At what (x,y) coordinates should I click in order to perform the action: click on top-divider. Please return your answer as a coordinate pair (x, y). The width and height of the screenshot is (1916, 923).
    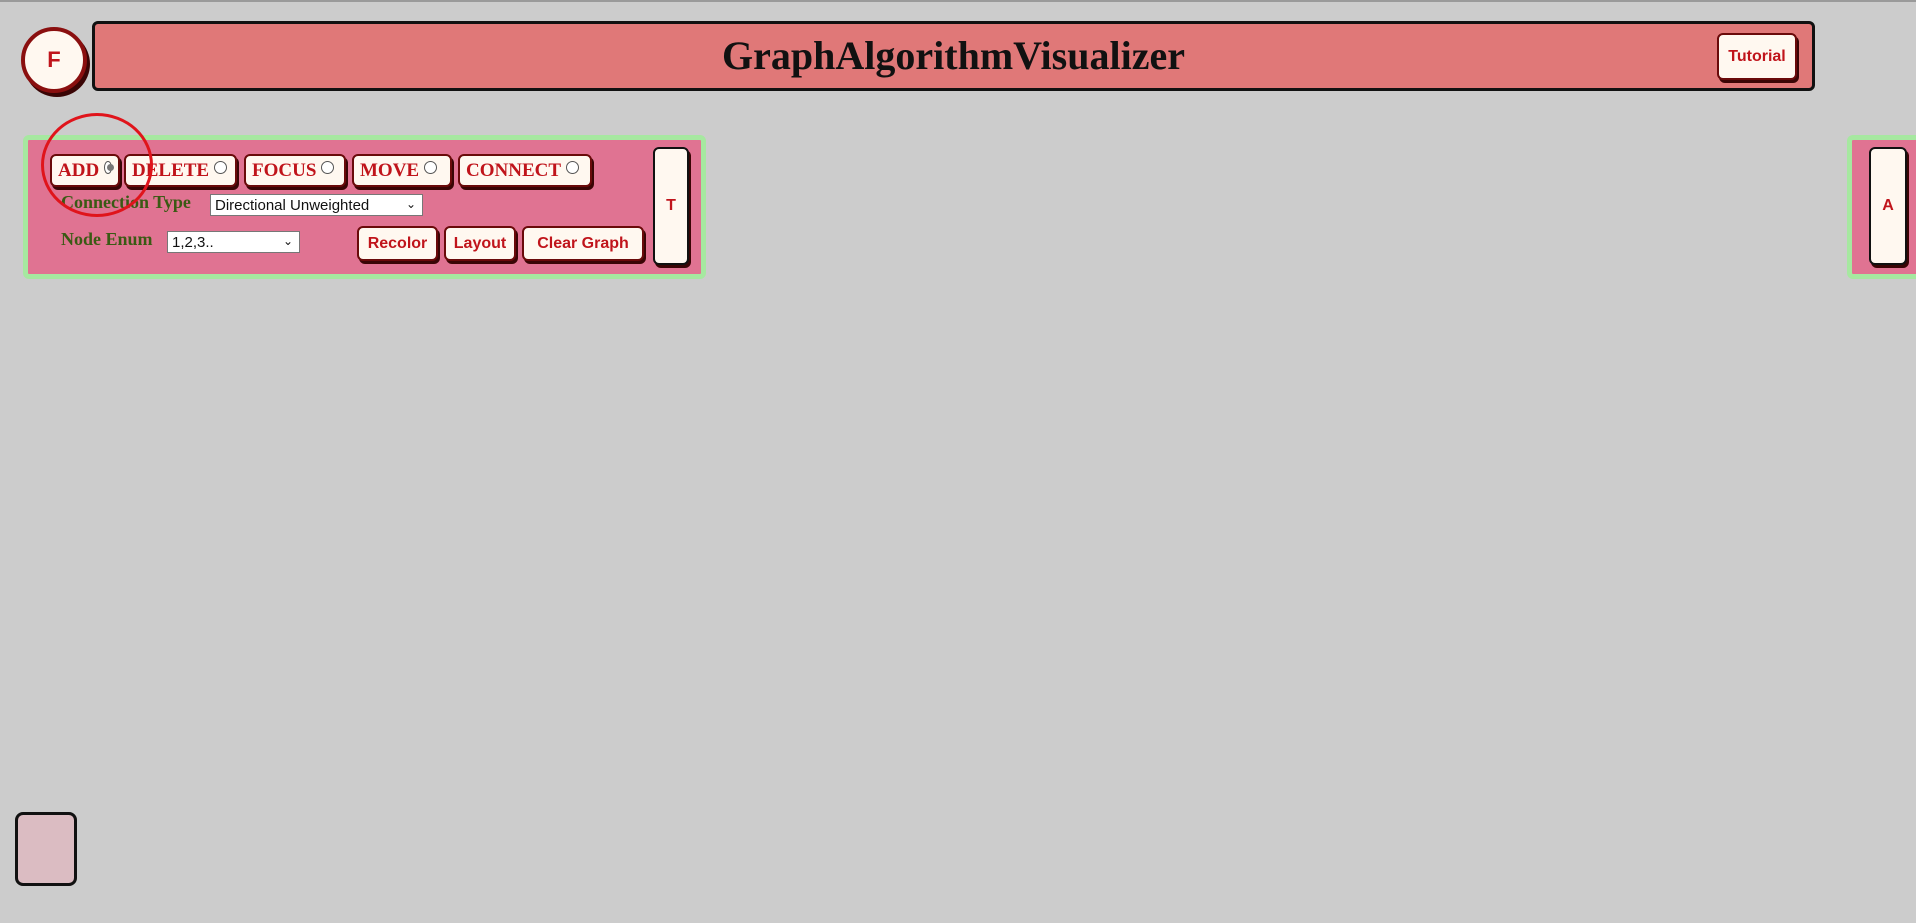
    Looking at the image, I should click on (958, 1).